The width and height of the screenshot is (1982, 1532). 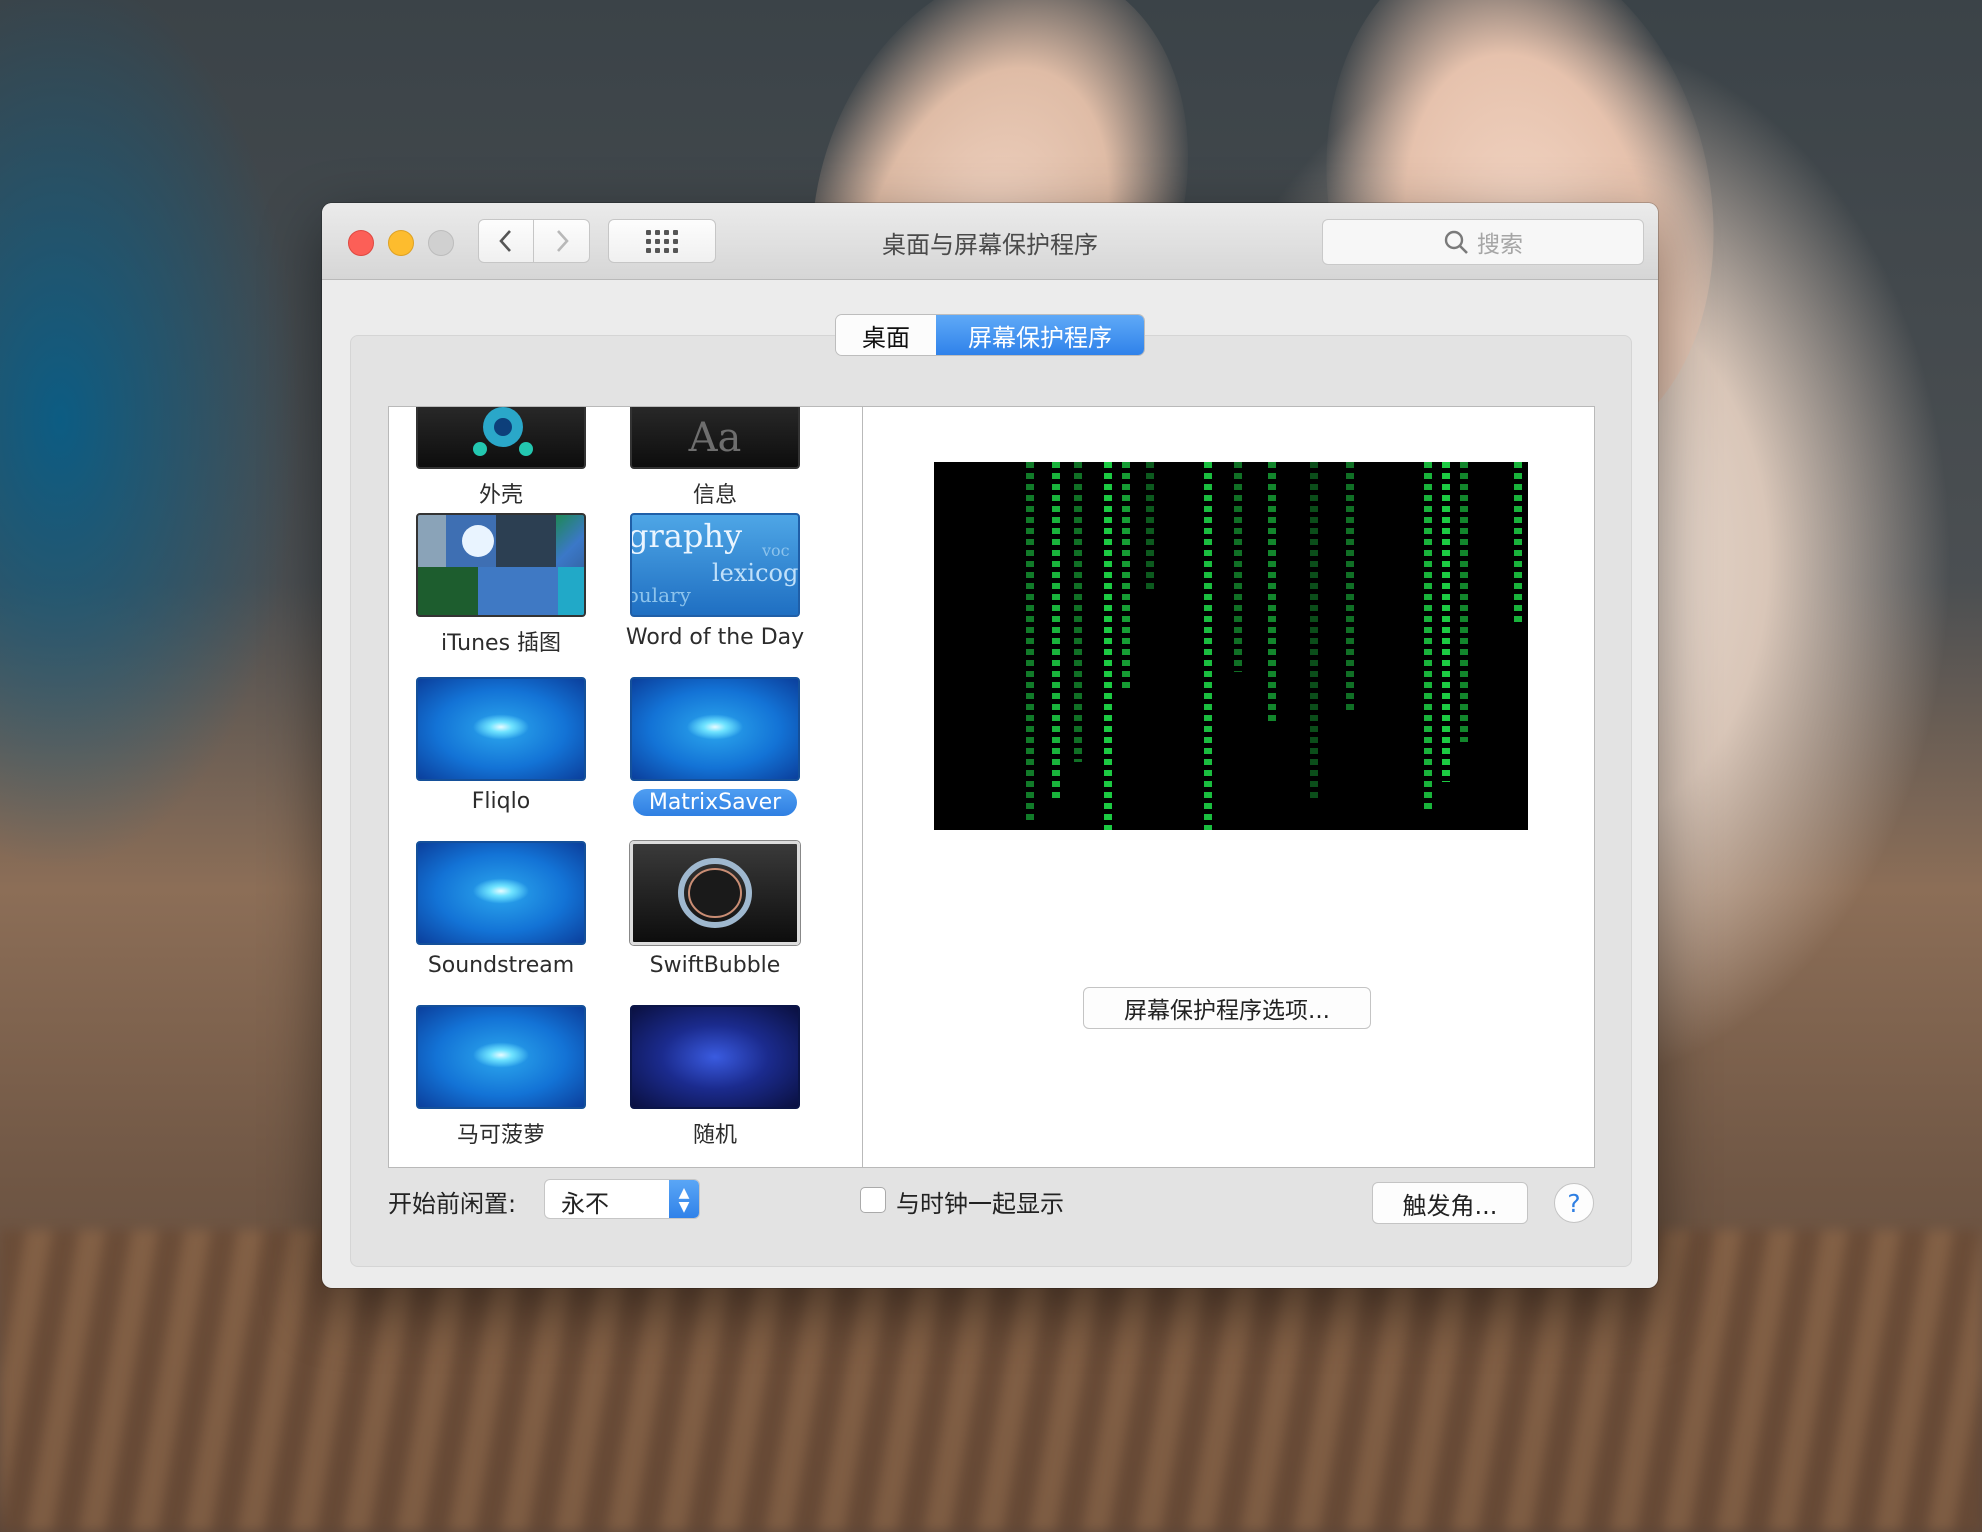 I want to click on screensaver-label: 马可菠萝, so click(x=500, y=1135).